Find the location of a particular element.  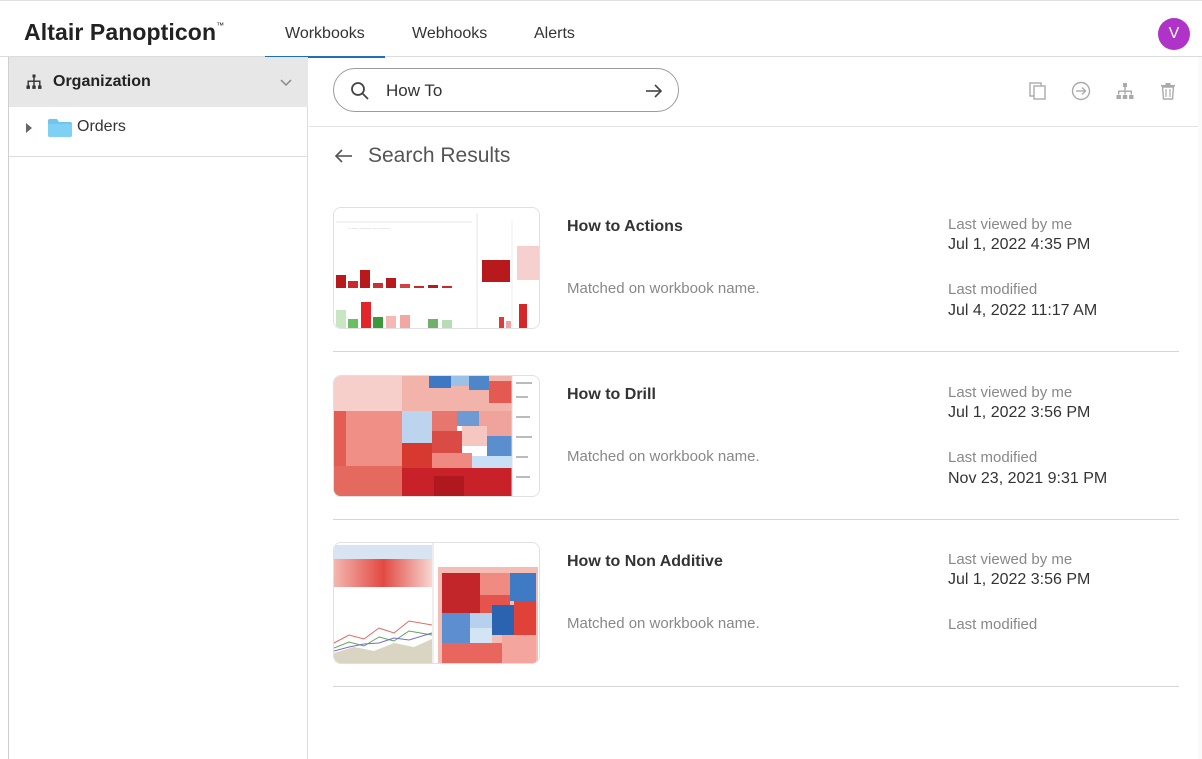

workbook-name: How to Drill is located at coordinates (611, 395).